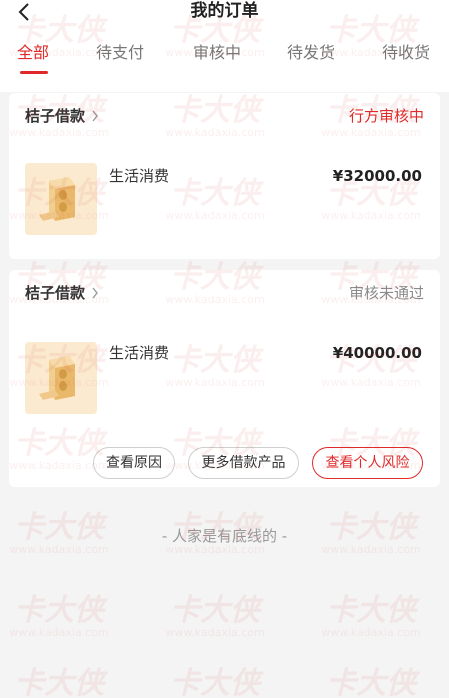 The height and width of the screenshot is (698, 449). I want to click on page-title: 我的订单, so click(224, 11).